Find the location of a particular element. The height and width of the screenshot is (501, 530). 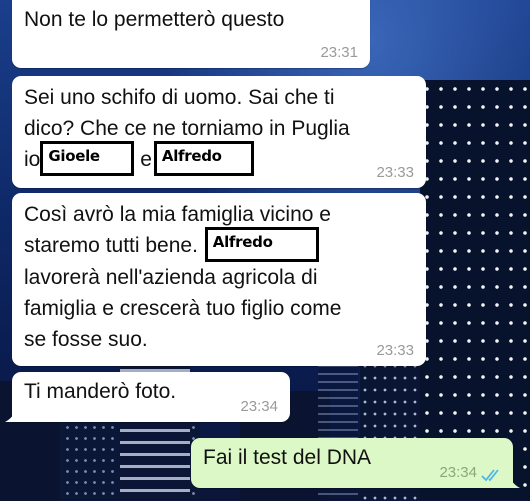

read-double-check-icon is located at coordinates (490, 475).